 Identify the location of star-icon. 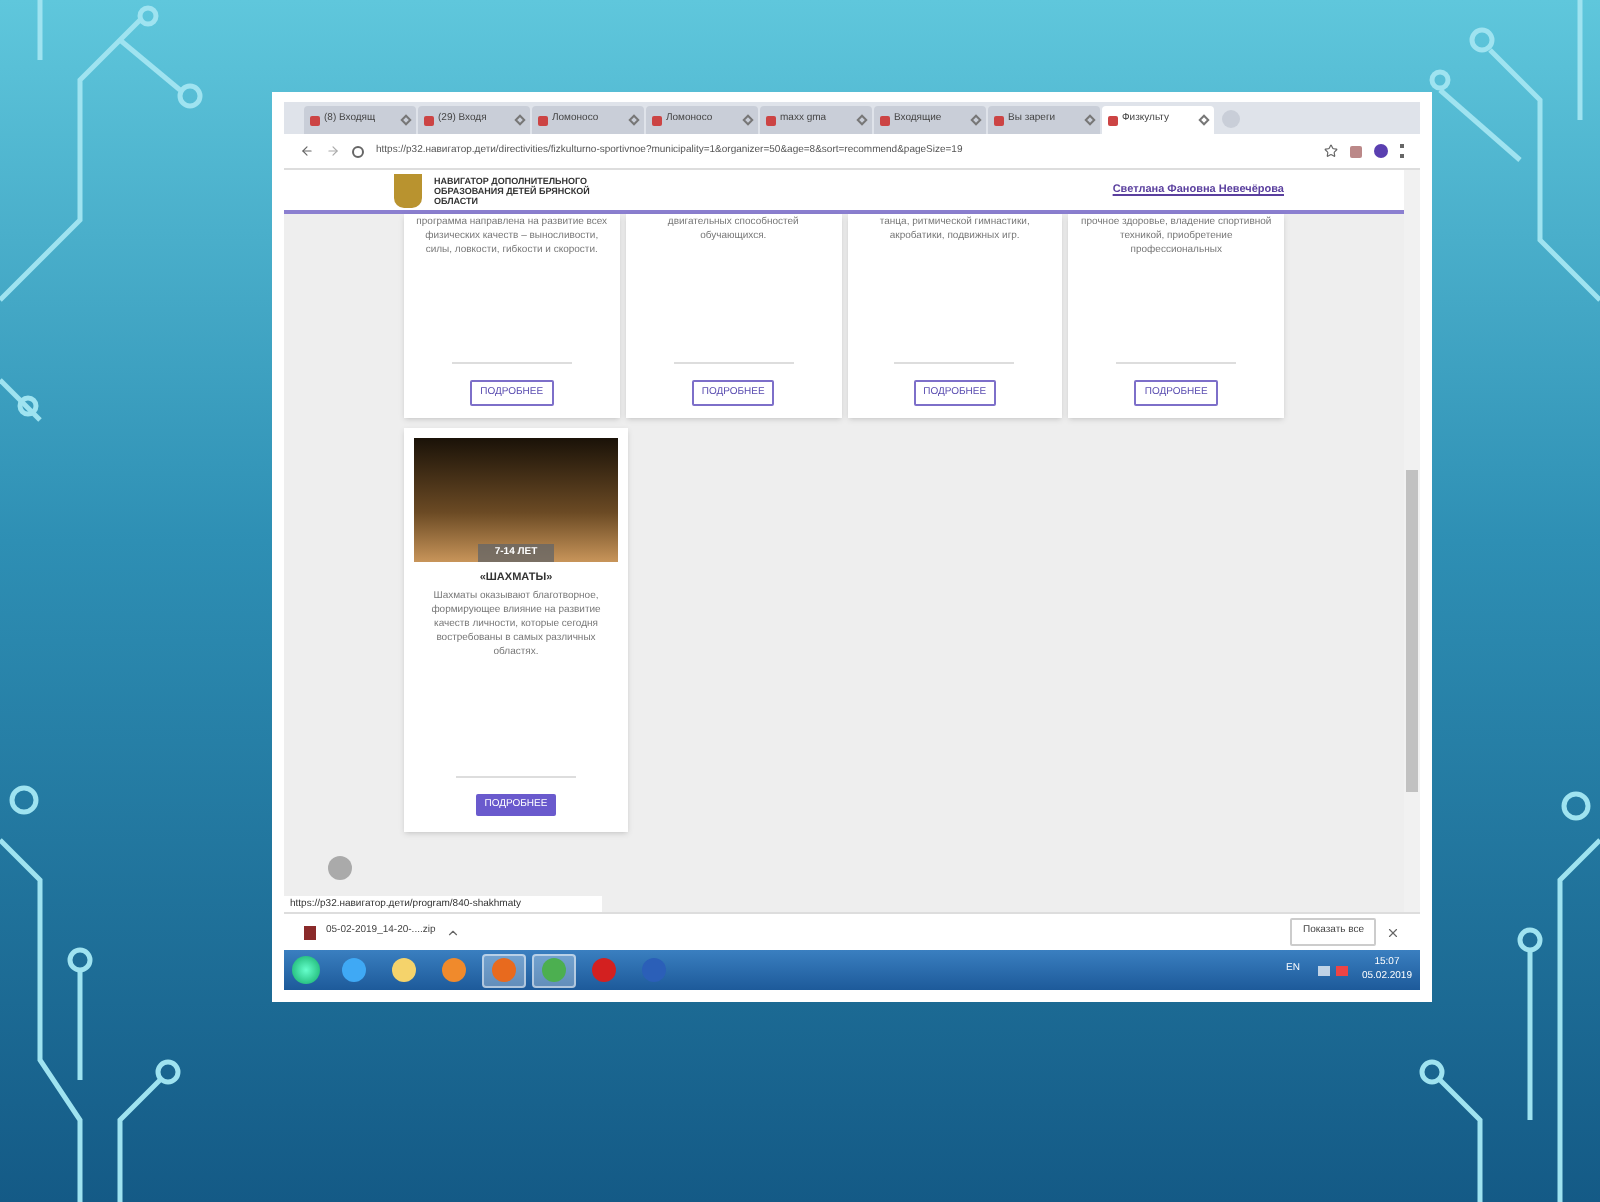
(1331, 151).